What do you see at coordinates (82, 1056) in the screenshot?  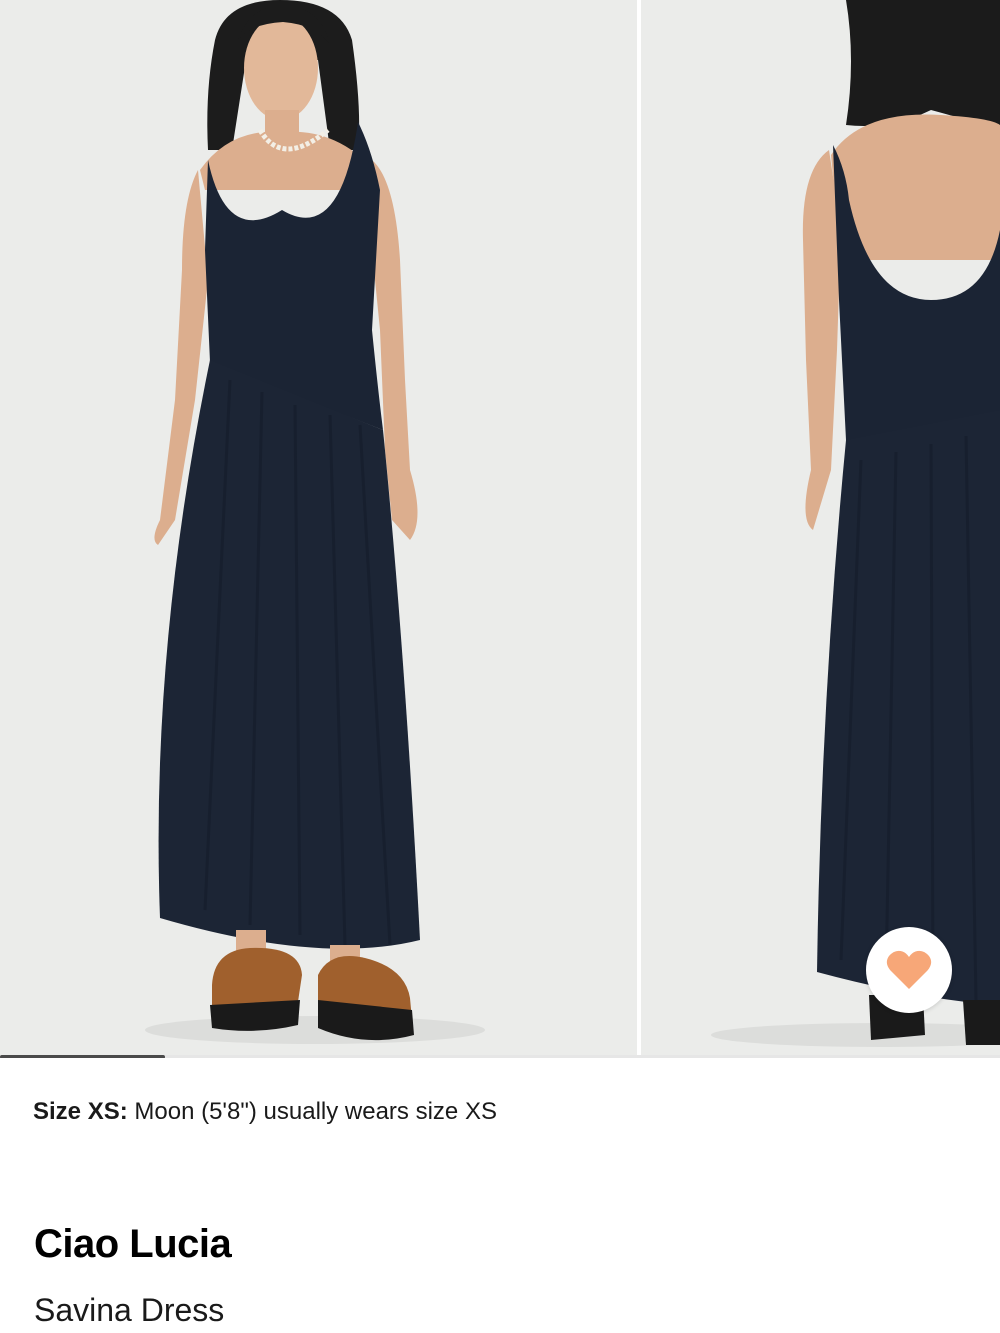 I see `carousel-progress-fill` at bounding box center [82, 1056].